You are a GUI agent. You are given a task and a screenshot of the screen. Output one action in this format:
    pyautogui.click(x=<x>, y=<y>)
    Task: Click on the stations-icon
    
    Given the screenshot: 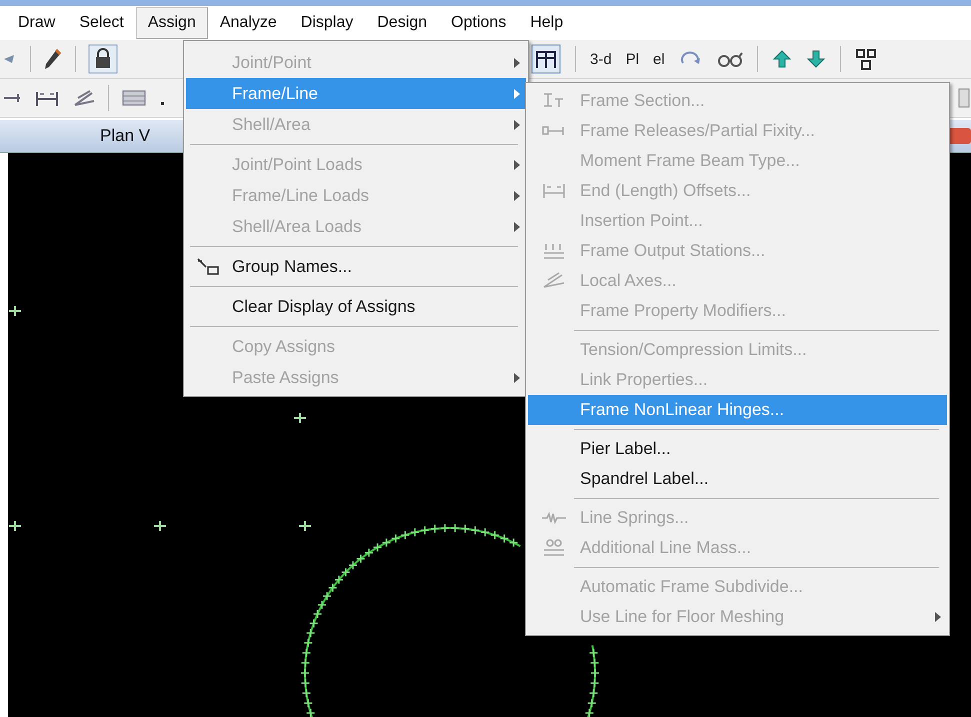 What is the action you would take?
    pyautogui.click(x=554, y=251)
    